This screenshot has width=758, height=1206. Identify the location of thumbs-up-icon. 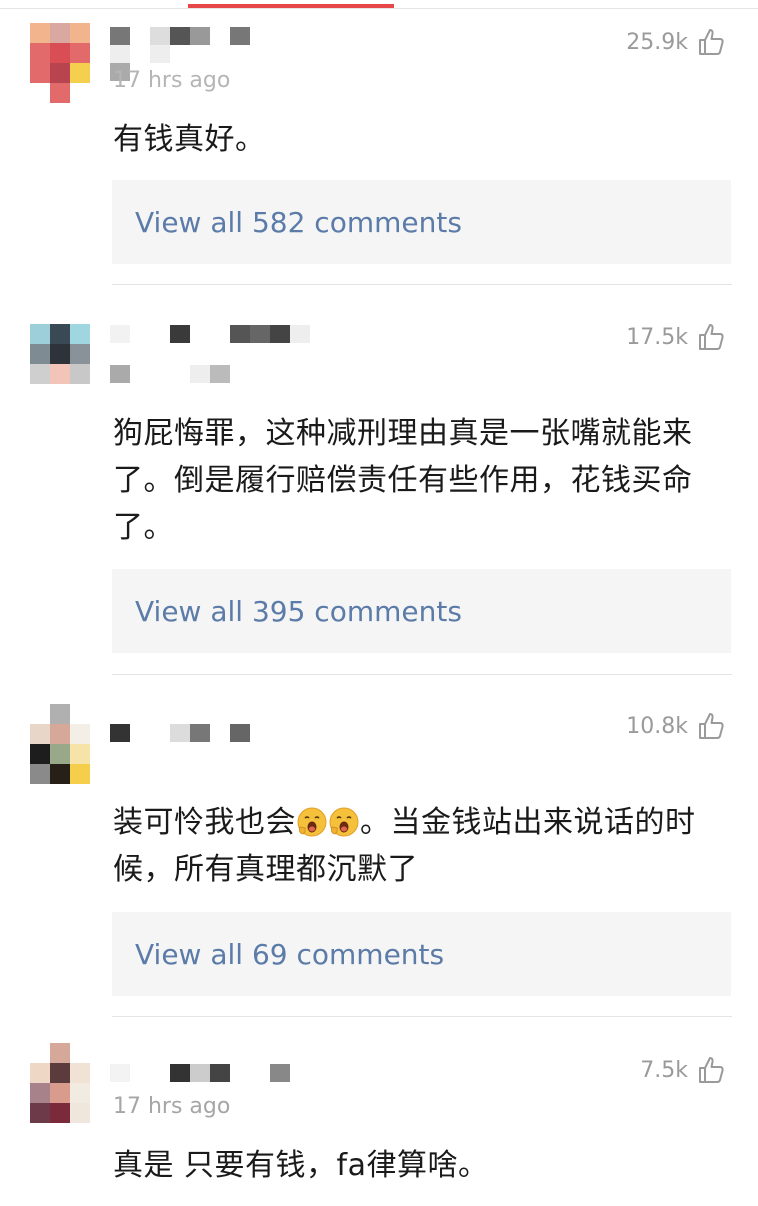
(711, 1070).